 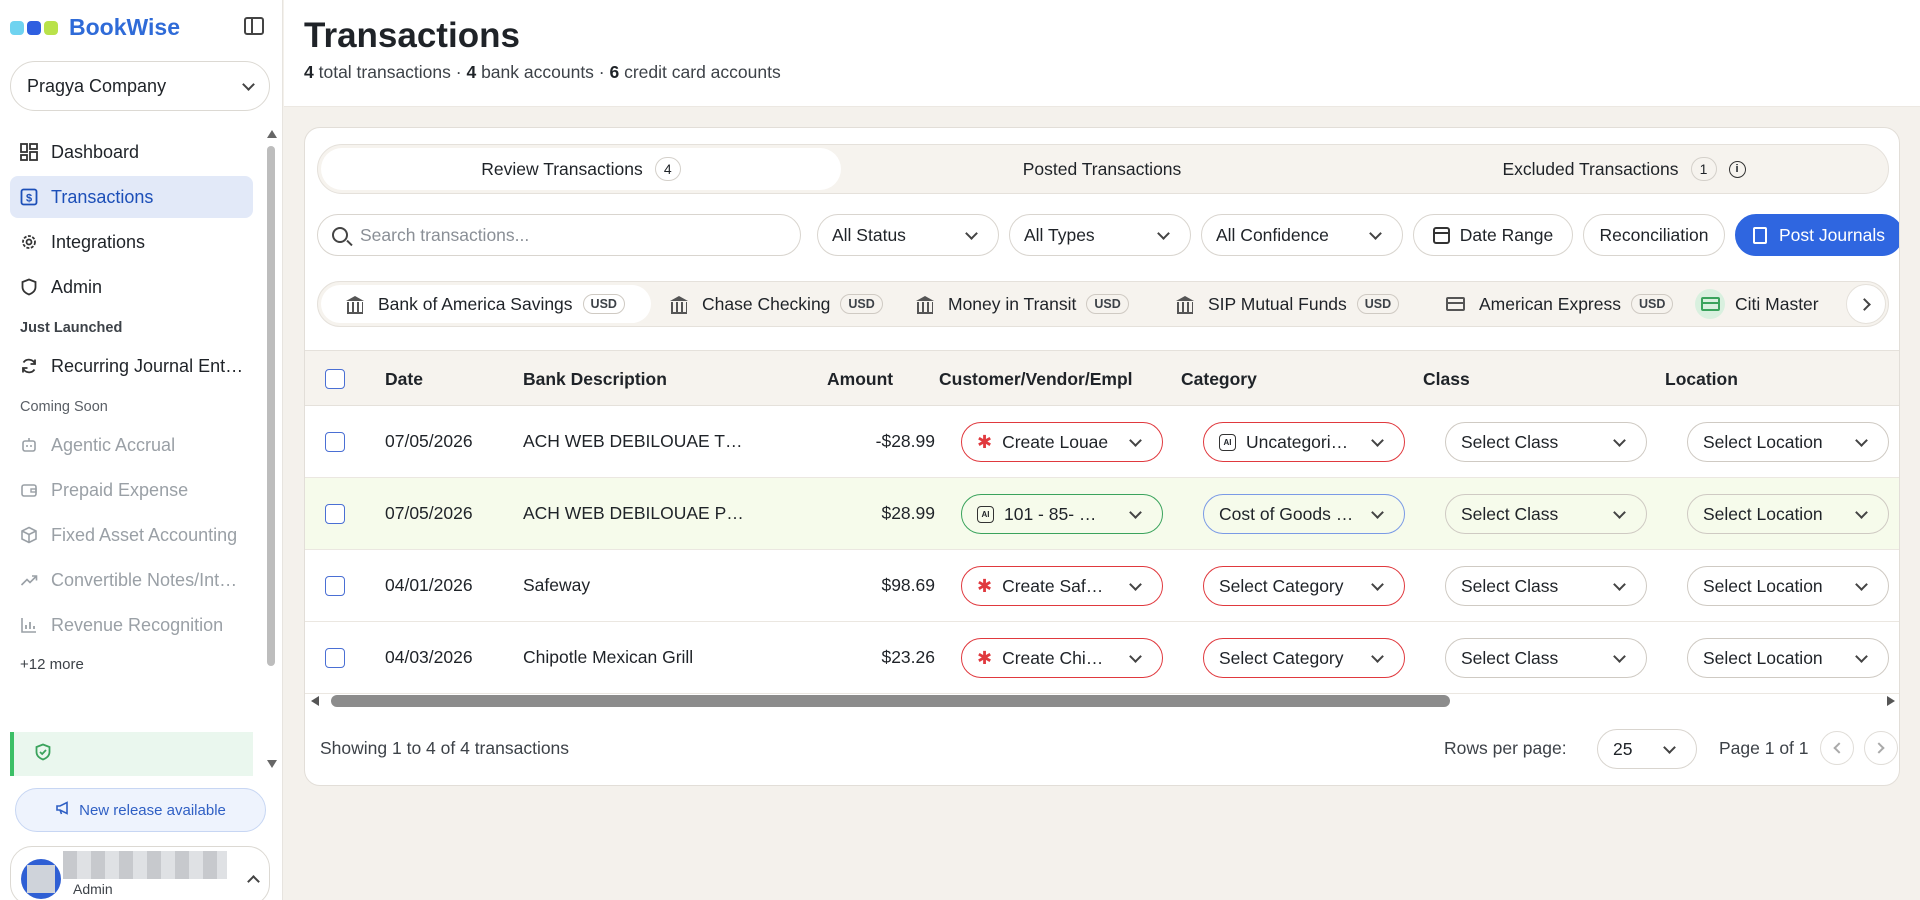 What do you see at coordinates (771, 304) in the screenshot?
I see `account-tab-chase-checking: Chase Checking USD` at bounding box center [771, 304].